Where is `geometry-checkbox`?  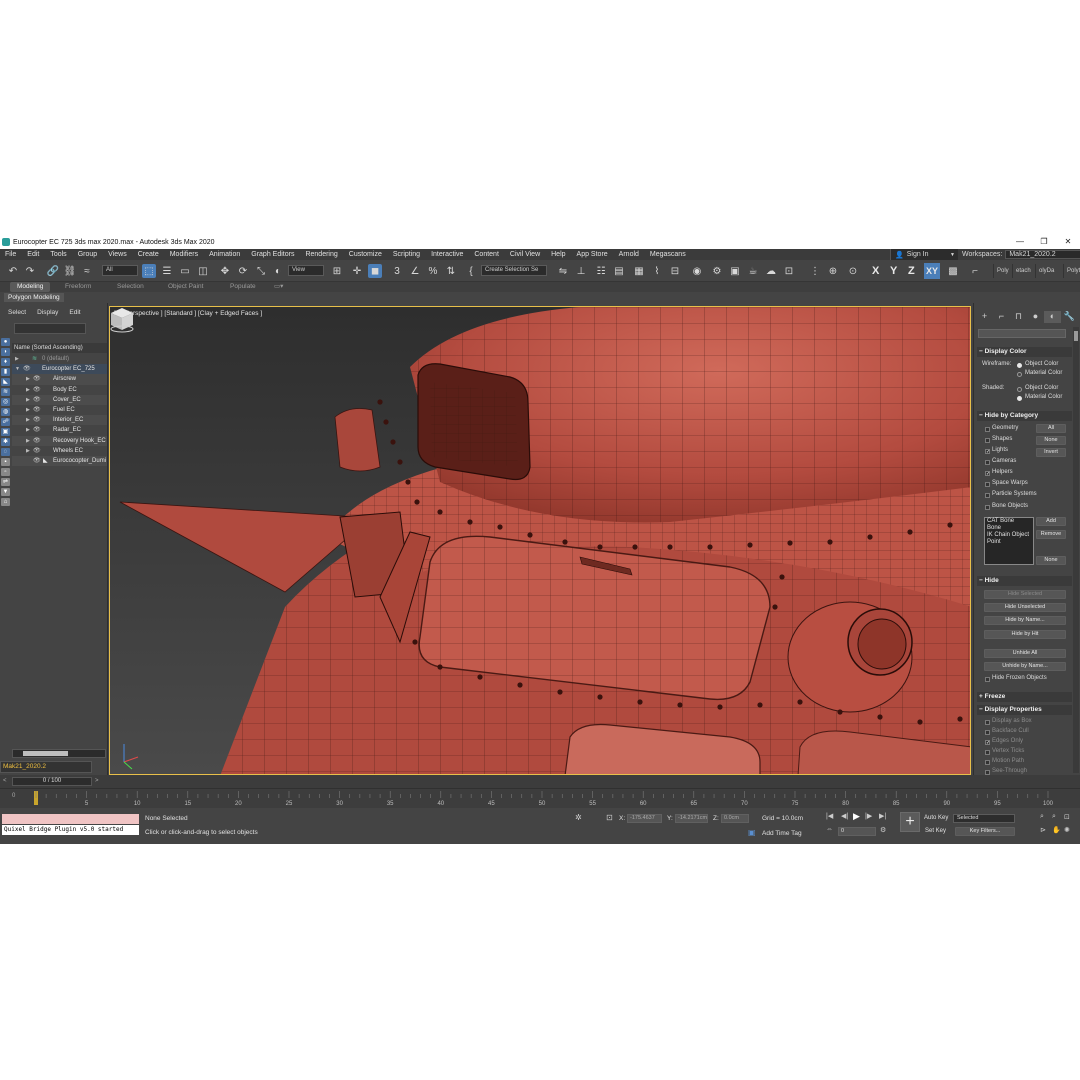 geometry-checkbox is located at coordinates (987, 429).